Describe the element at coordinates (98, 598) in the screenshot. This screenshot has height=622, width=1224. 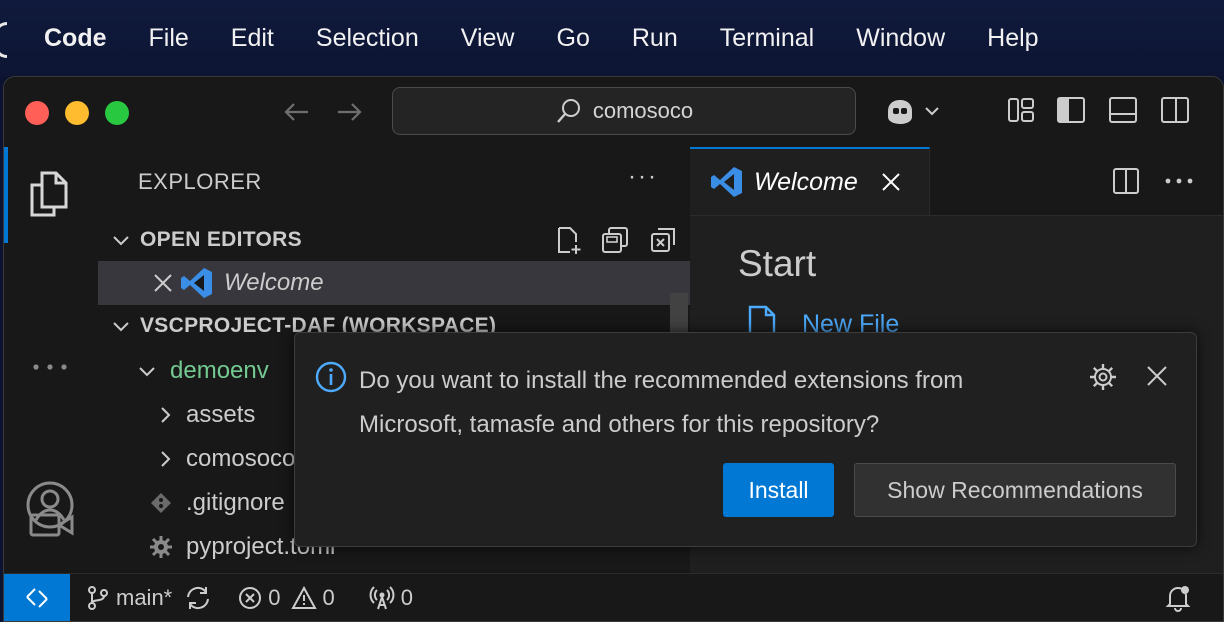
I see `git-branch-icon` at that location.